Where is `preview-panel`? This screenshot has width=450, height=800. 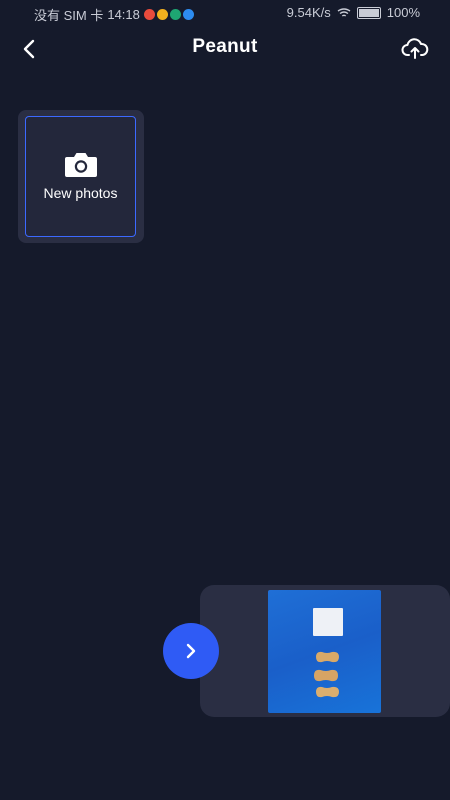 preview-panel is located at coordinates (325, 651).